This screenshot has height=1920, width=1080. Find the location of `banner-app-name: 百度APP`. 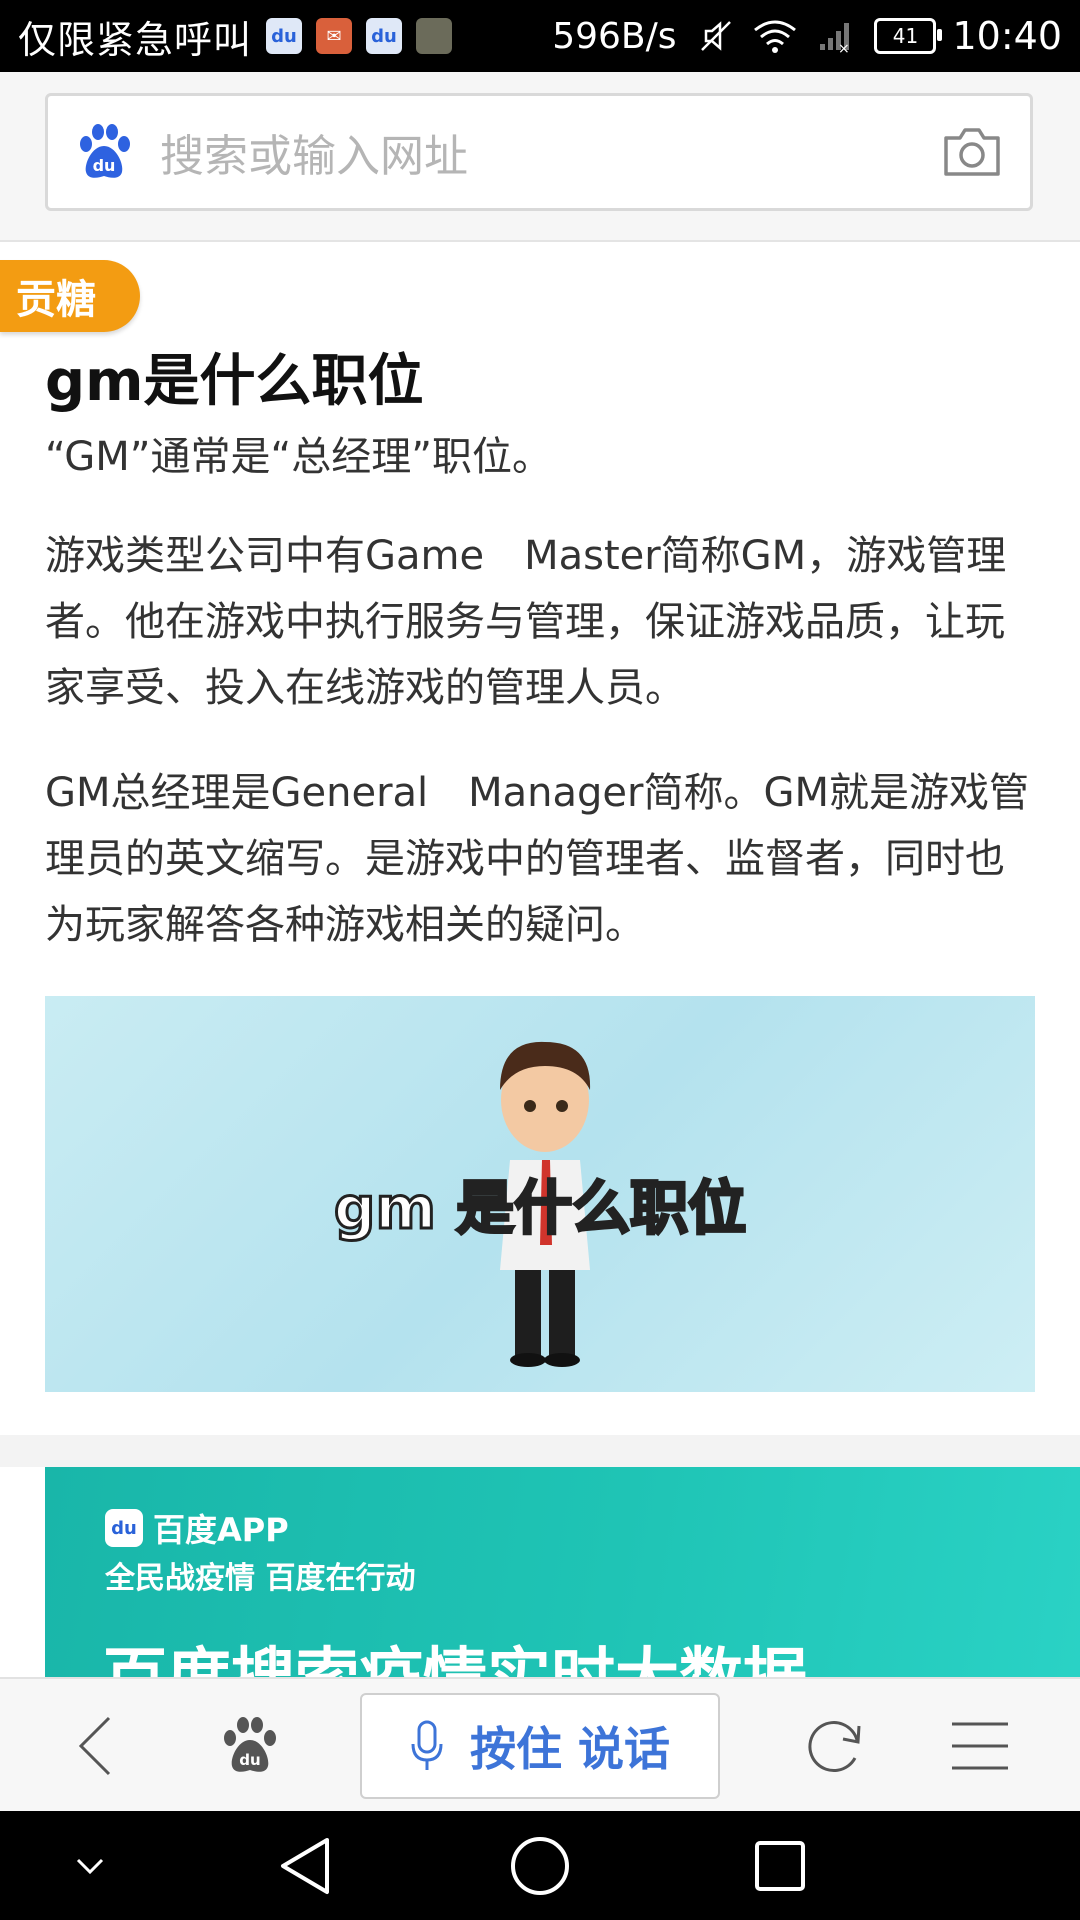

banner-app-name: 百度APP is located at coordinates (221, 1530).